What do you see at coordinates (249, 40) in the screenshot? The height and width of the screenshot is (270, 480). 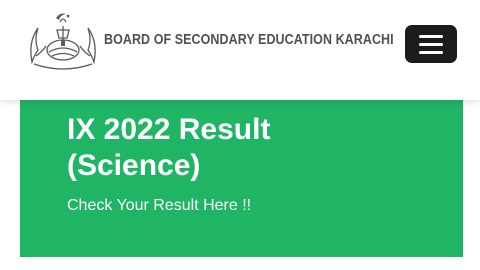 I see `org-name: BOARD OF SECONDARY EDUCATION KARACHI` at bounding box center [249, 40].